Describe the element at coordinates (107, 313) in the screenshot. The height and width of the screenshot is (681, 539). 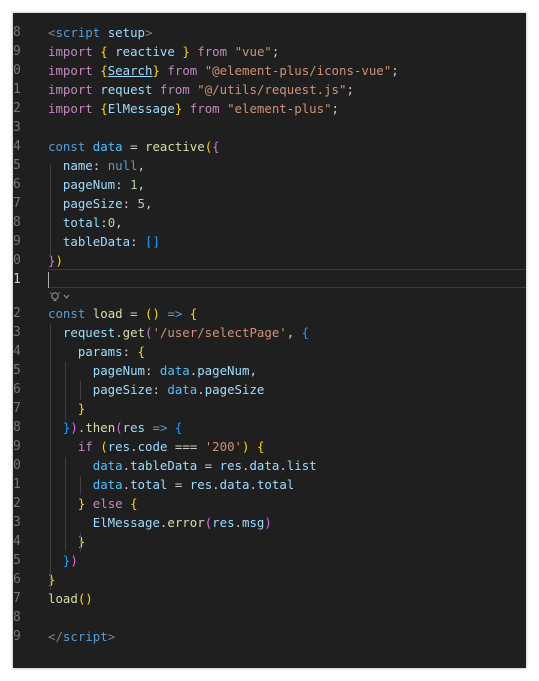
I see `code-token: load` at that location.